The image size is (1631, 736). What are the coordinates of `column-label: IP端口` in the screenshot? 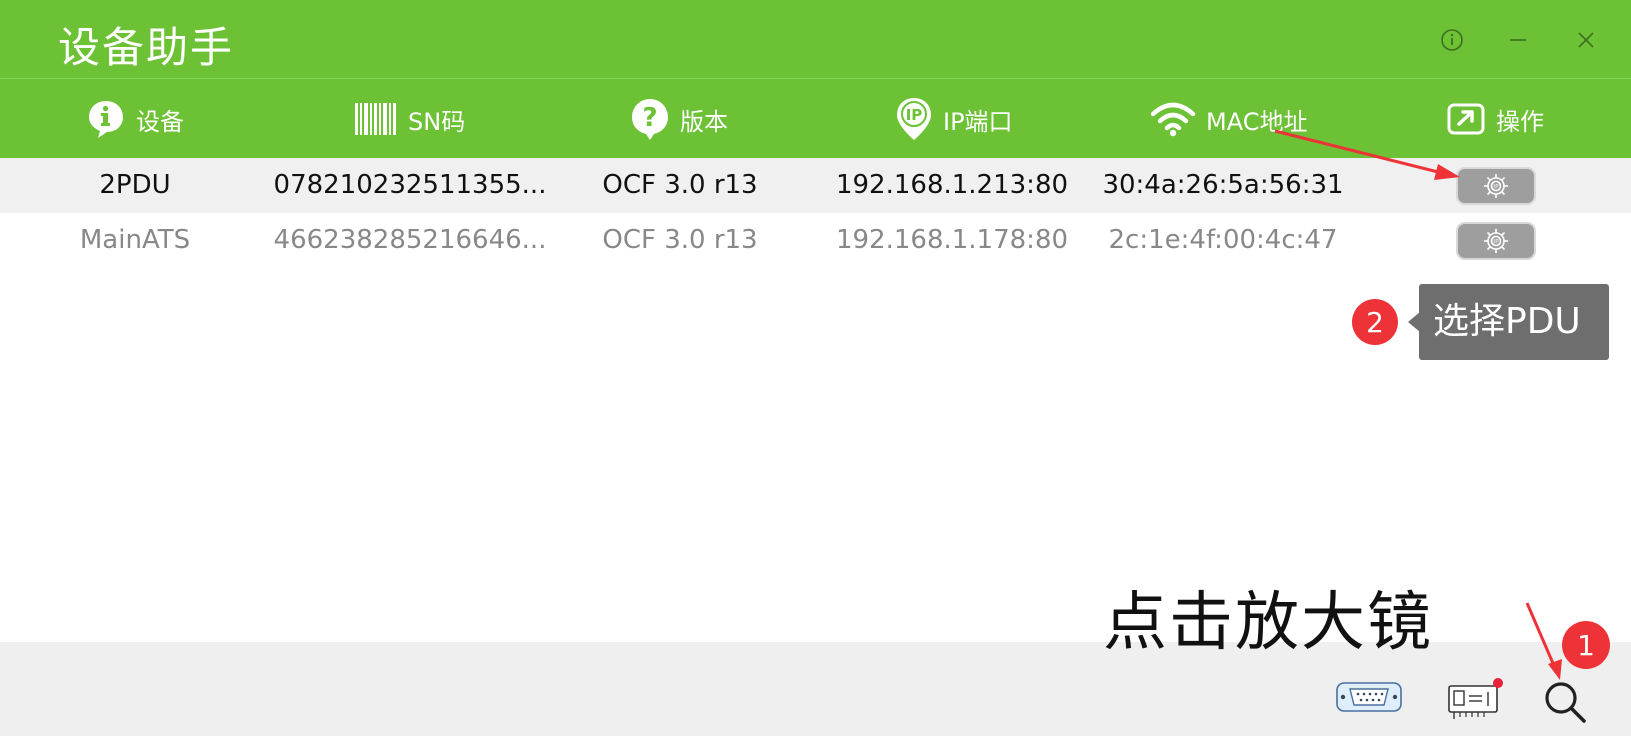 It's located at (978, 121).